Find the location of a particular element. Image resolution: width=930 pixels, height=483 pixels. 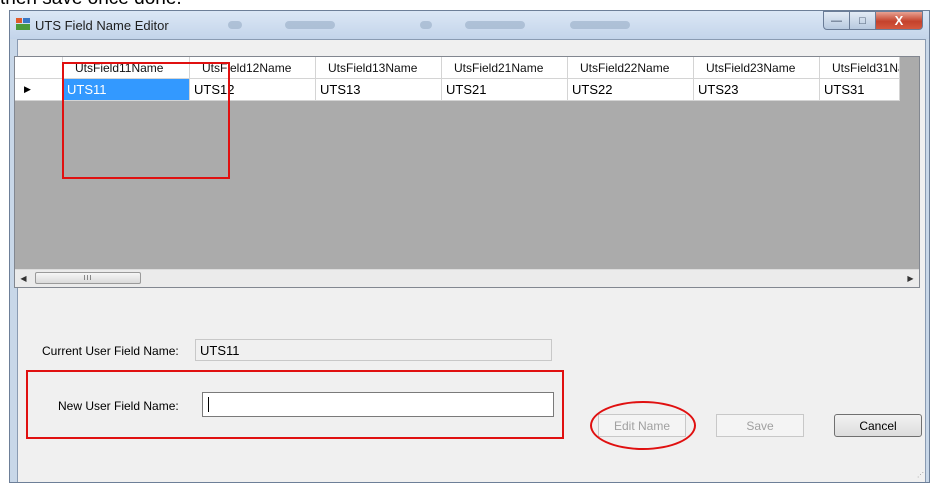

column-header: UtsField23Name is located at coordinates (757, 68).